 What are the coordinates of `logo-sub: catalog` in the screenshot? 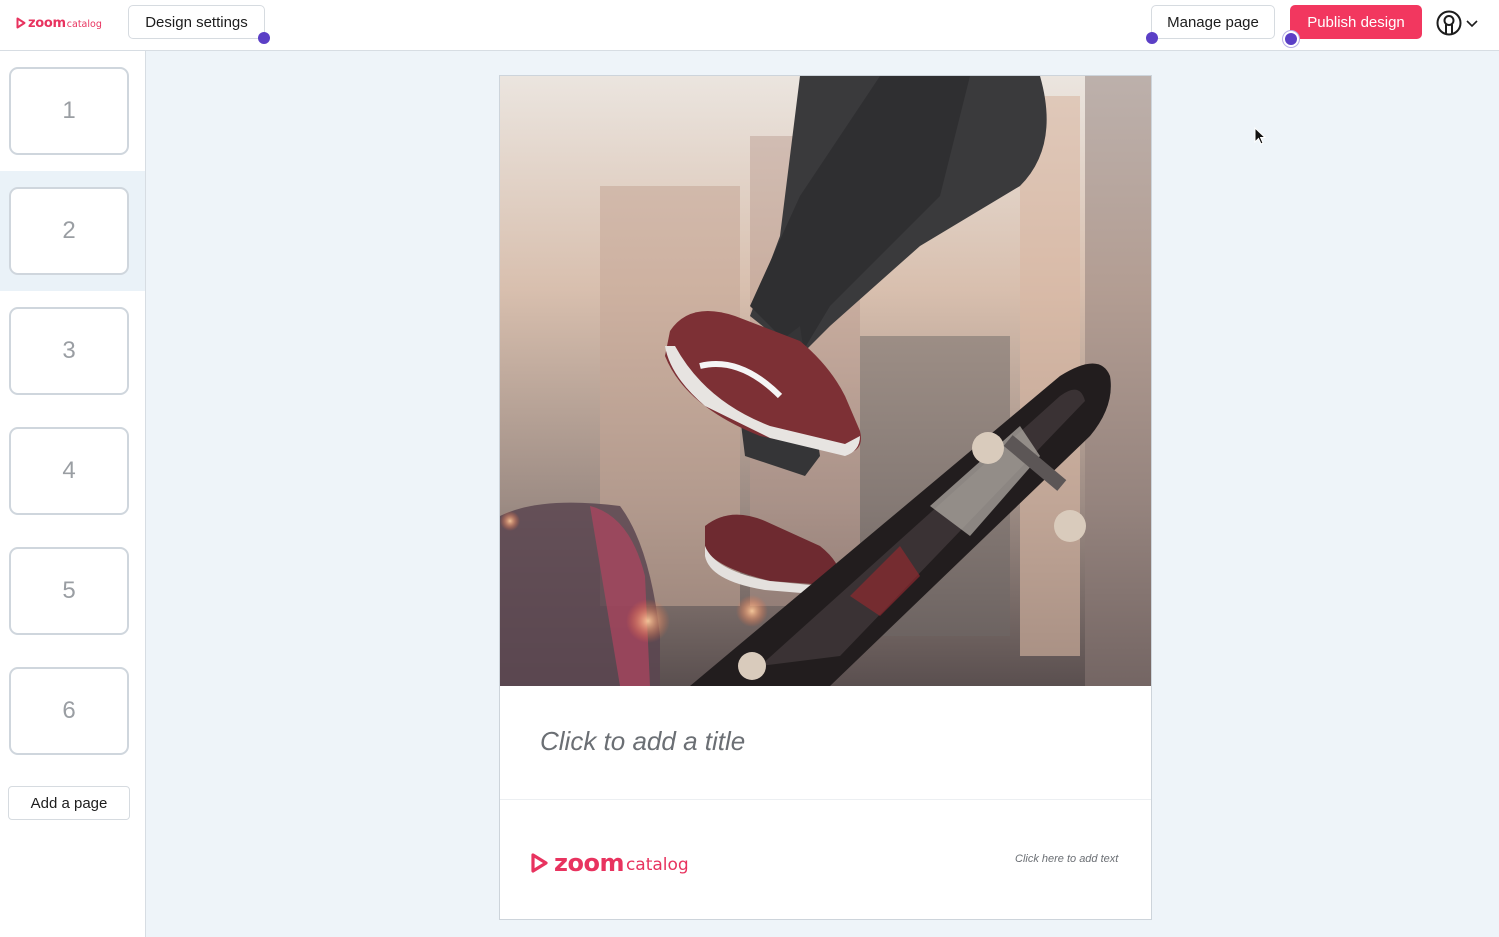 It's located at (84, 24).